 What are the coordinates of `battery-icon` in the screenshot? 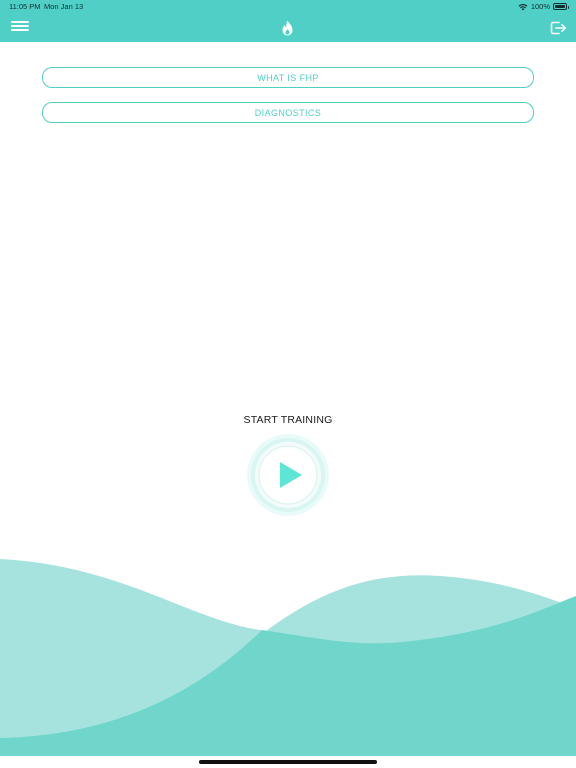 It's located at (561, 6).